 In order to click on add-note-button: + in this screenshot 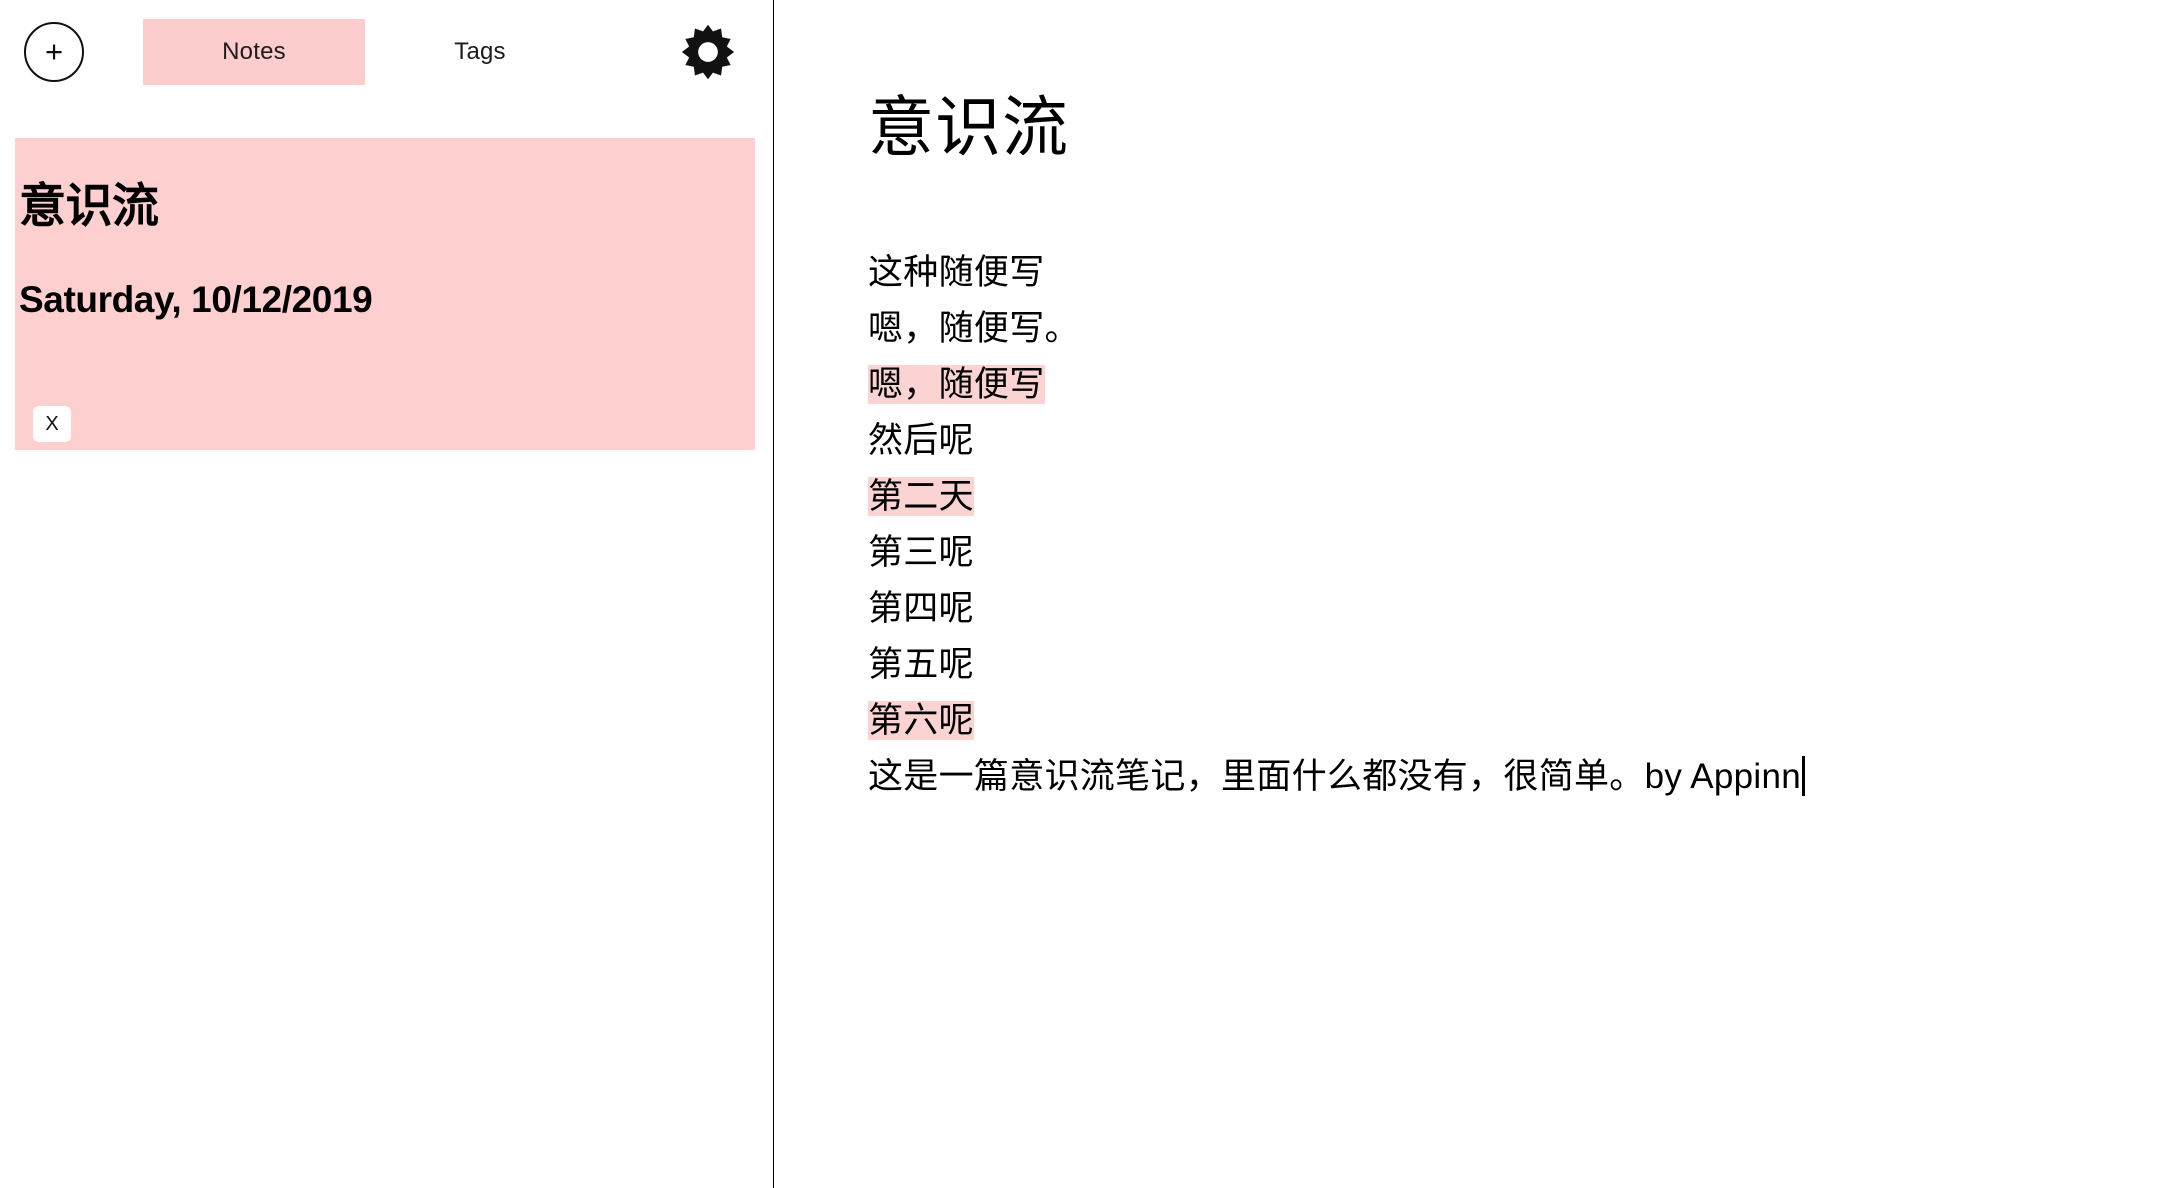, I will do `click(54, 52)`.